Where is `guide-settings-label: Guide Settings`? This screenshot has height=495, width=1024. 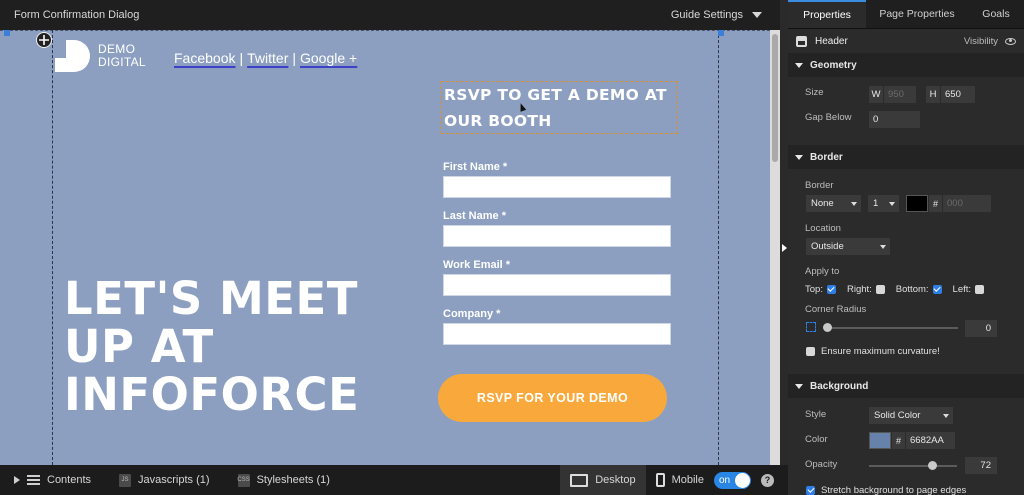
guide-settings-label: Guide Settings is located at coordinates (706, 15).